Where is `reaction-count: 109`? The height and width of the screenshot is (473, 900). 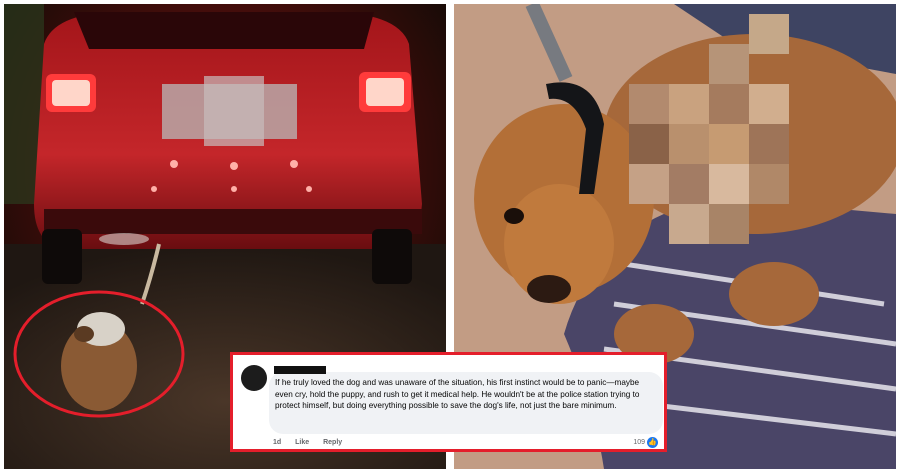
reaction-count: 109 is located at coordinates (639, 442).